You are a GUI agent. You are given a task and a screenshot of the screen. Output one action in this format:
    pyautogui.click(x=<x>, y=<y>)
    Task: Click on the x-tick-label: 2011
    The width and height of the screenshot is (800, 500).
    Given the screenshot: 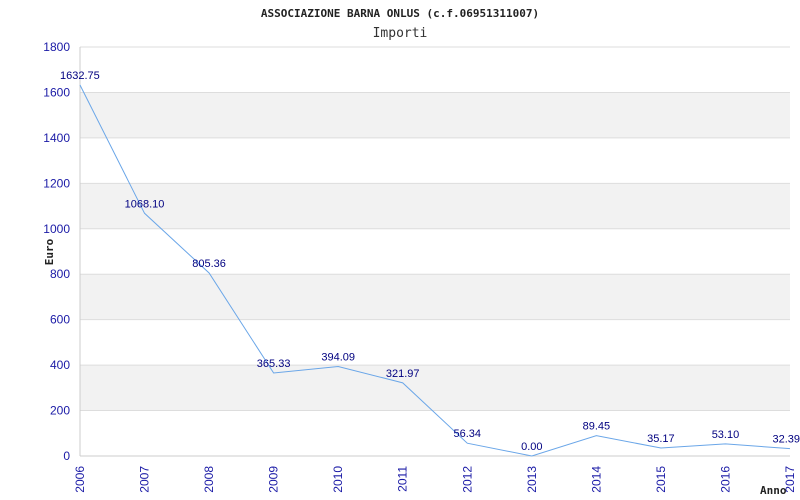 What is the action you would take?
    pyautogui.click(x=403, y=479)
    